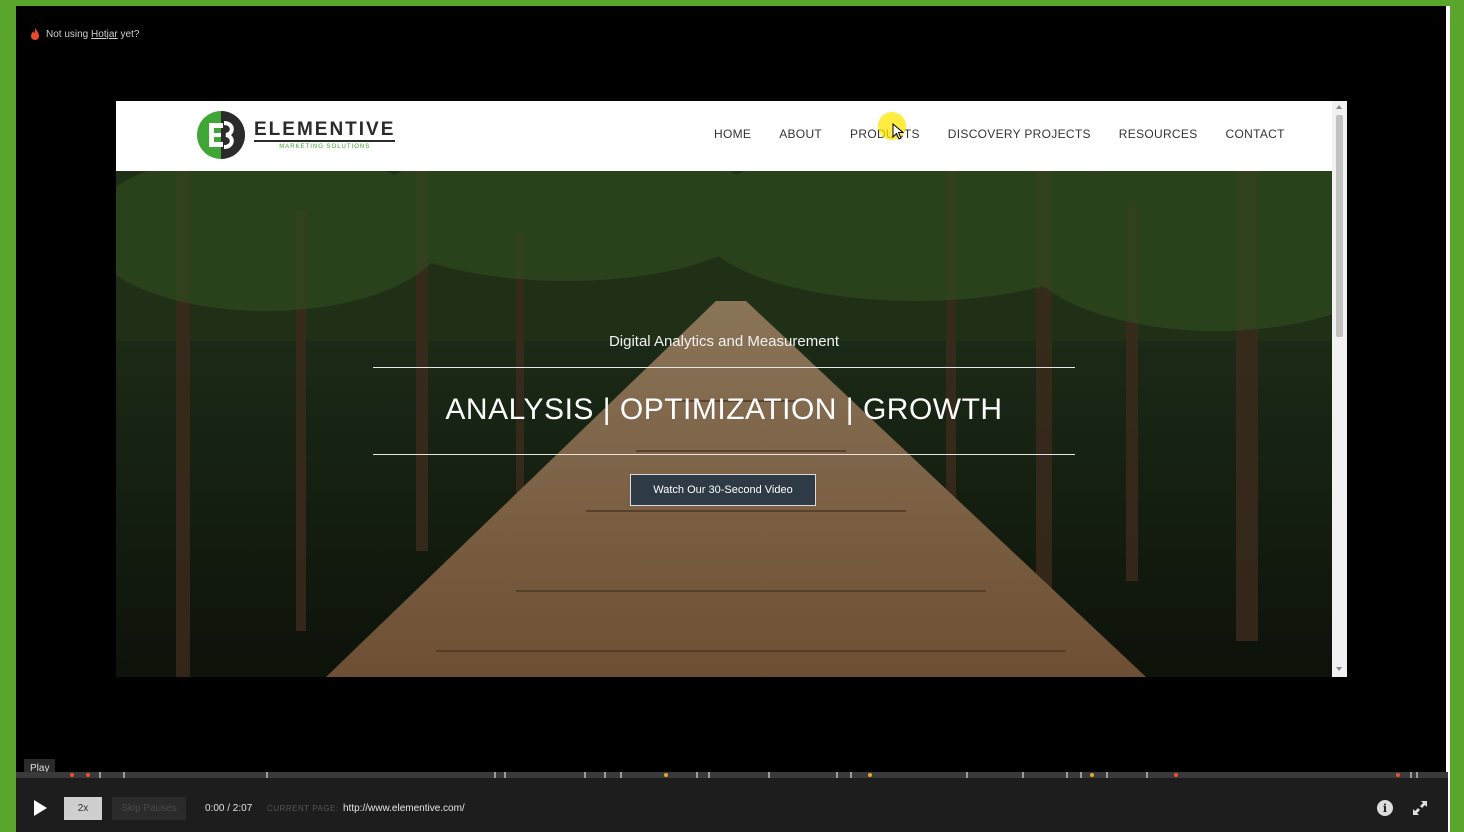 This screenshot has width=1464, height=832. I want to click on hero-title: ANALYSIS | OPTIMIZATION | GROWTH, so click(724, 409).